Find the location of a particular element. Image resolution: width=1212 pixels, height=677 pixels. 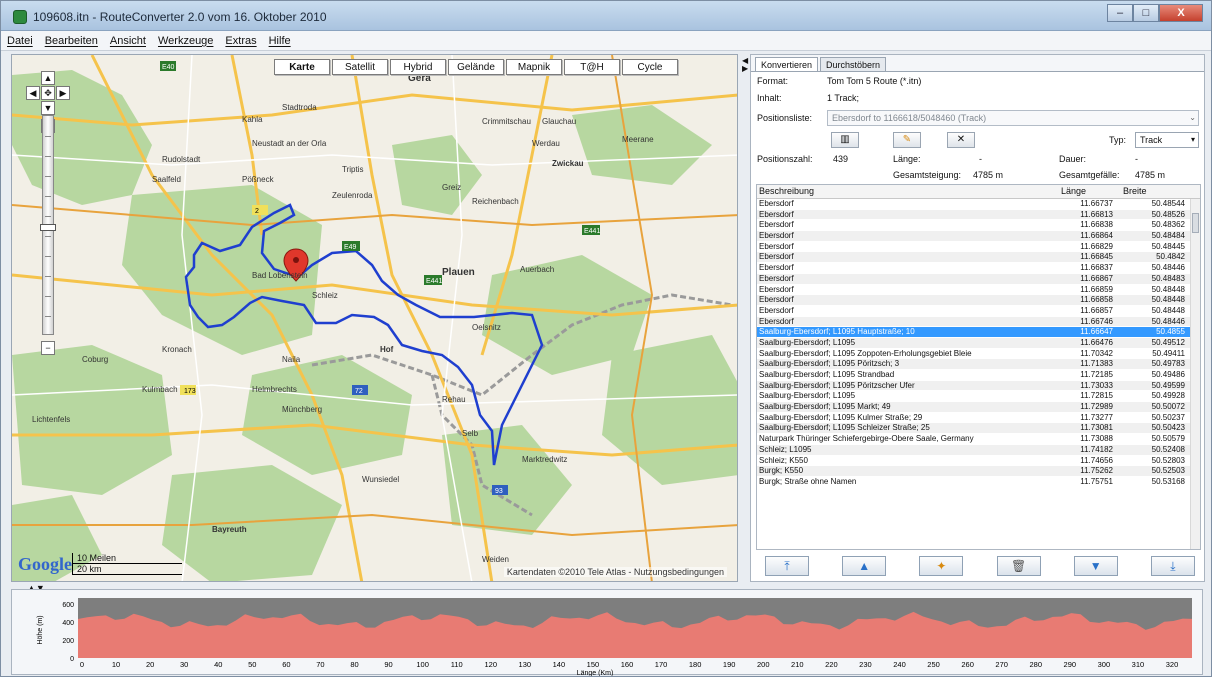

svg-text: 72 is located at coordinates (359, 391).